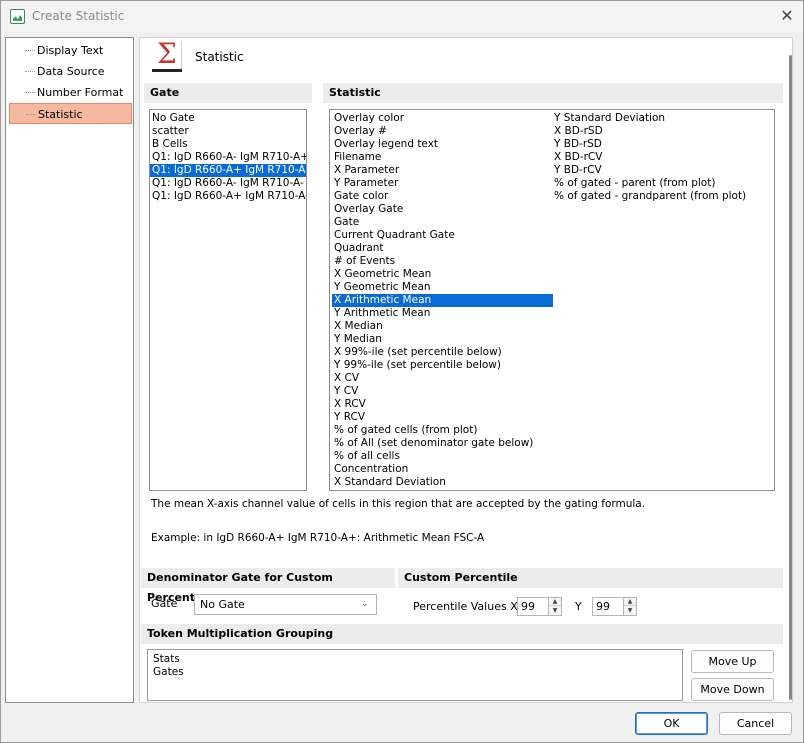 This screenshot has height=743, width=804. Describe the element at coordinates (60, 114) in the screenshot. I see `nav-item-label: Statistic` at that location.